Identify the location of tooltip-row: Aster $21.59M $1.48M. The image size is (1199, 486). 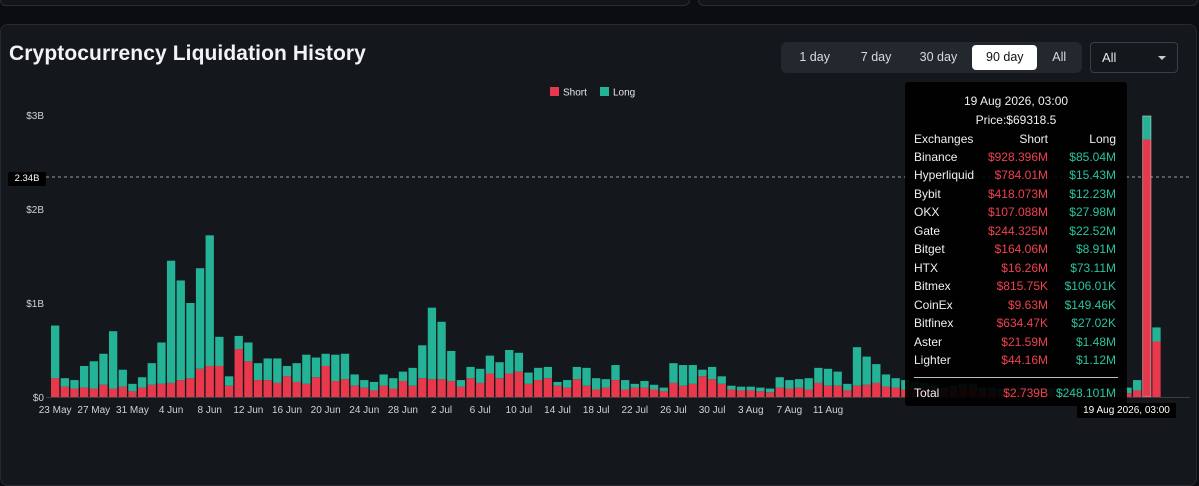
(1016, 344).